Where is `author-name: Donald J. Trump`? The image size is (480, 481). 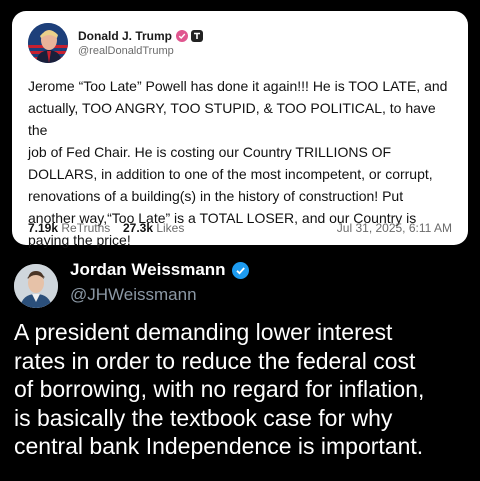 author-name: Donald J. Trump is located at coordinates (125, 36).